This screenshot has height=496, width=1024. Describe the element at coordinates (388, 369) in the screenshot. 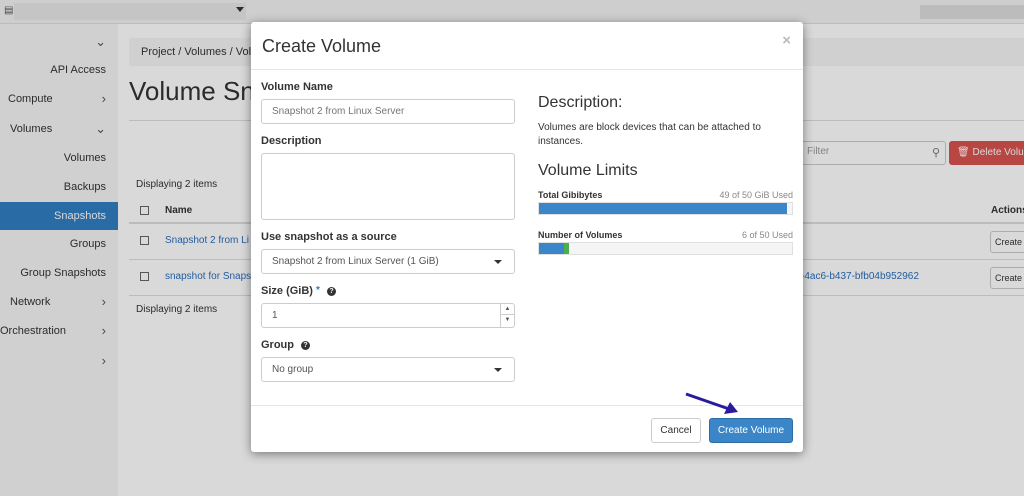

I see `group-select: No group` at that location.